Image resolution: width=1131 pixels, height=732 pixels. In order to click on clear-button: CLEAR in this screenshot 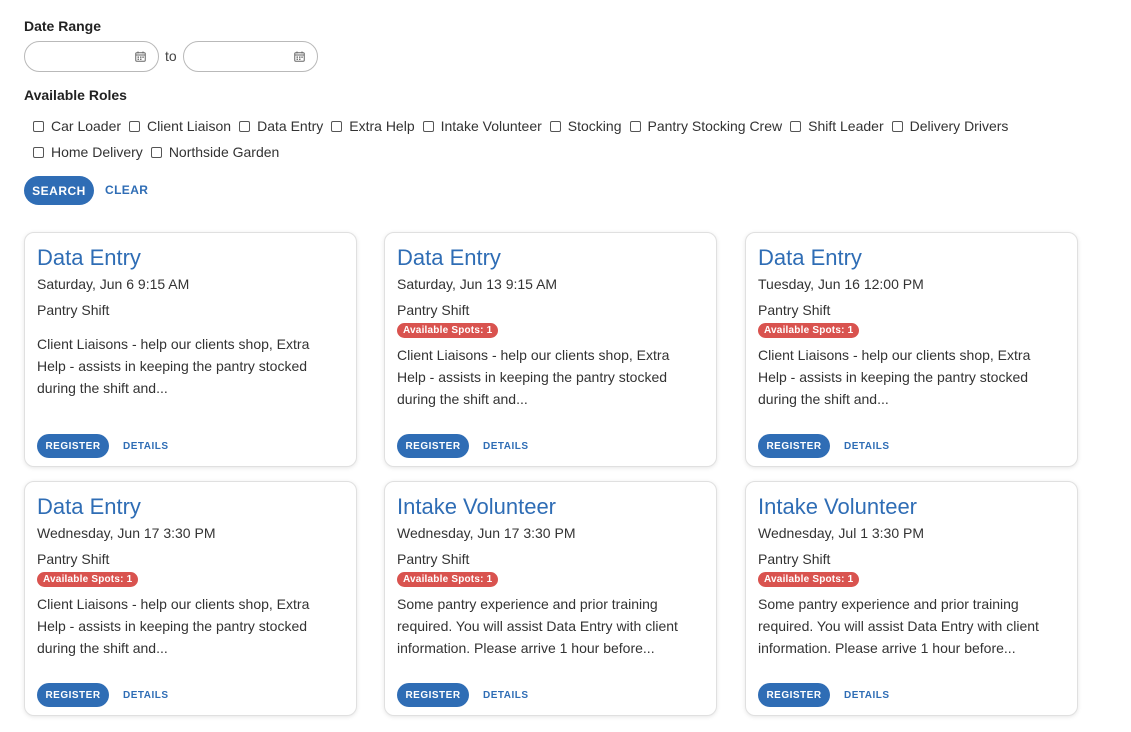, I will do `click(126, 190)`.